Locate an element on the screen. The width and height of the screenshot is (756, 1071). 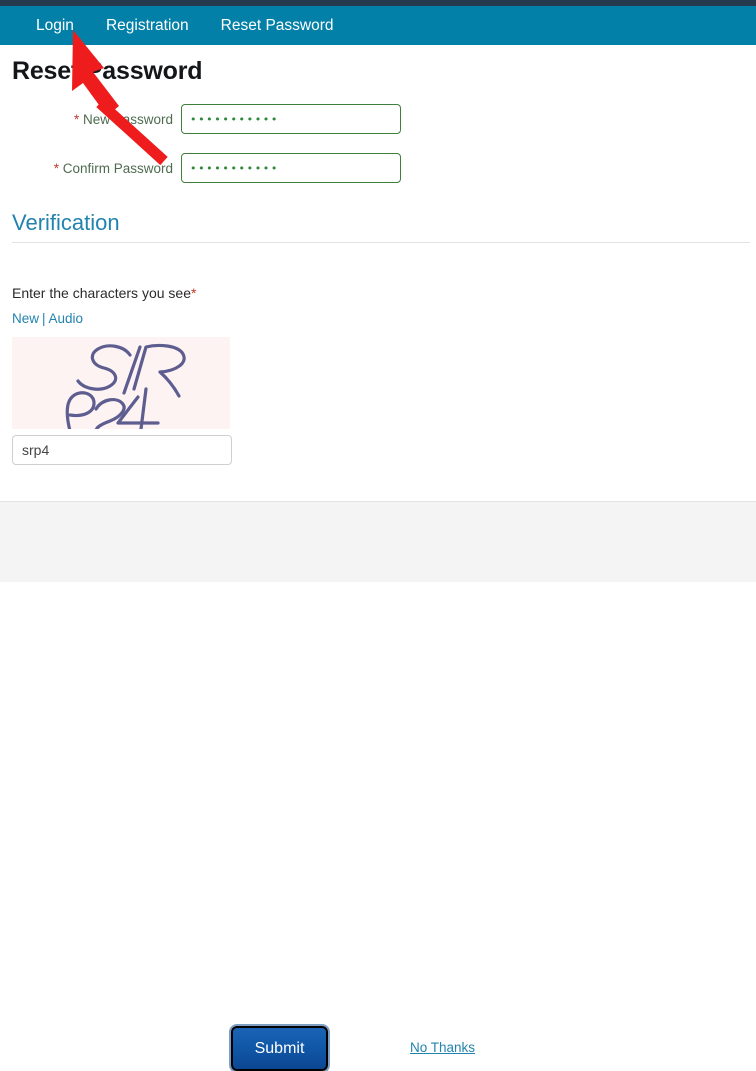
confirm-password-label: * Confirm Password is located at coordinates (90, 168).